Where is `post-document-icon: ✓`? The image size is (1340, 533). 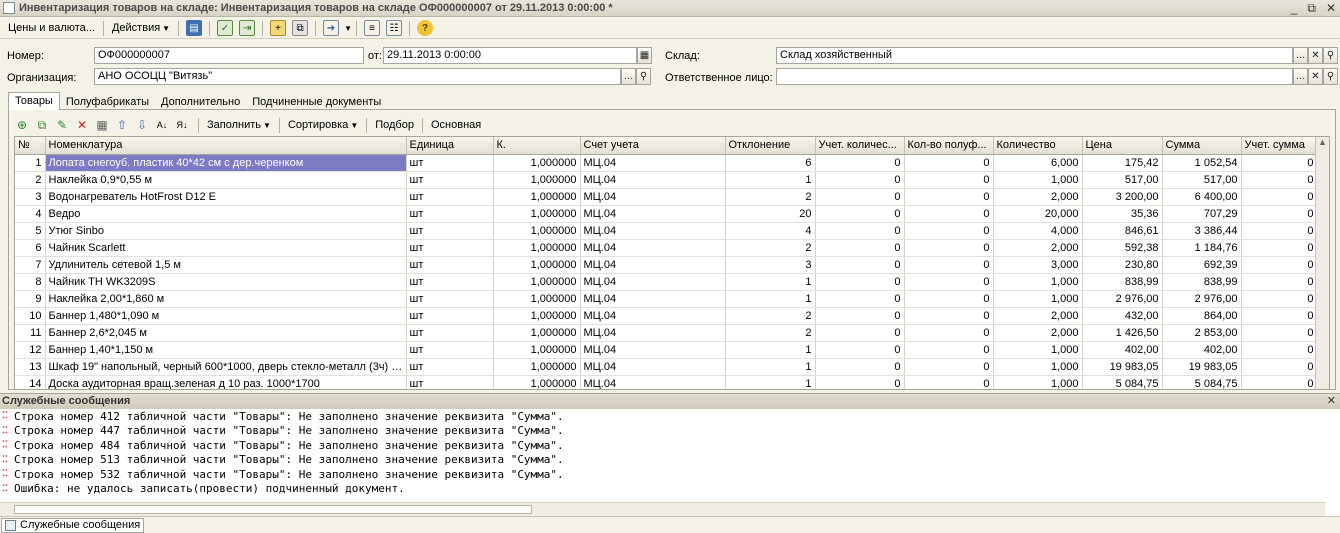 post-document-icon: ✓ is located at coordinates (225, 28).